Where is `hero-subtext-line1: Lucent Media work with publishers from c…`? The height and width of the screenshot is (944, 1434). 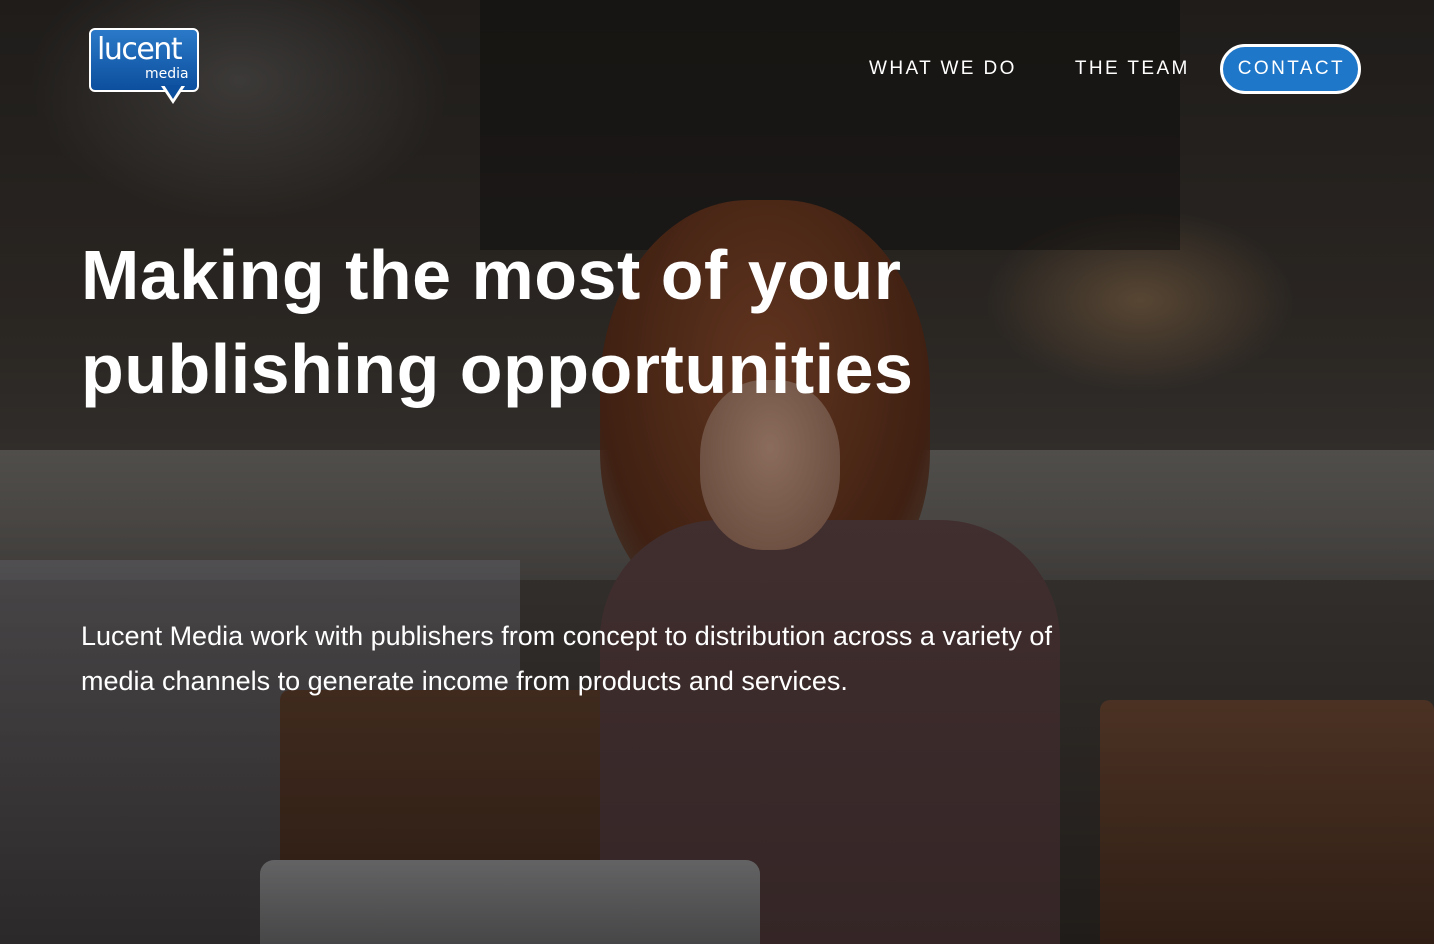
hero-subtext-line1: Lucent Media work with publishers from c… is located at coordinates (566, 636).